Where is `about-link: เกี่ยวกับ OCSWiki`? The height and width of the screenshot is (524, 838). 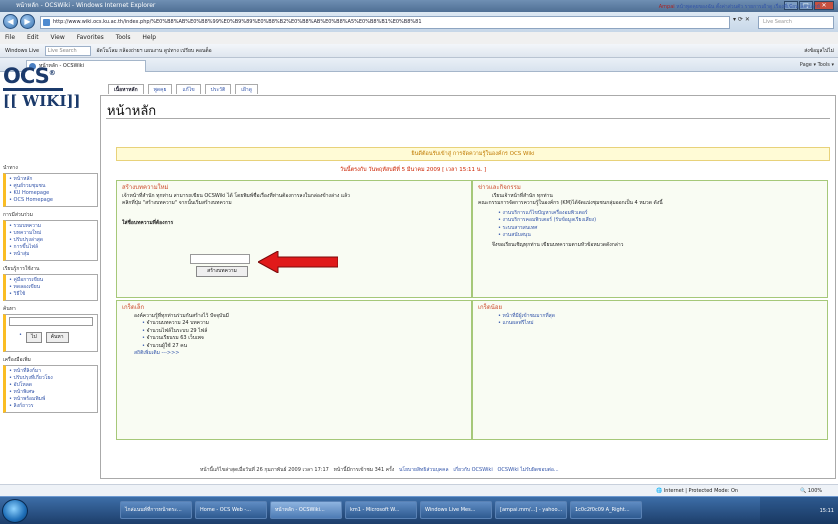
about-link: เกี่ยวกับ OCSWiki is located at coordinates (472, 470).